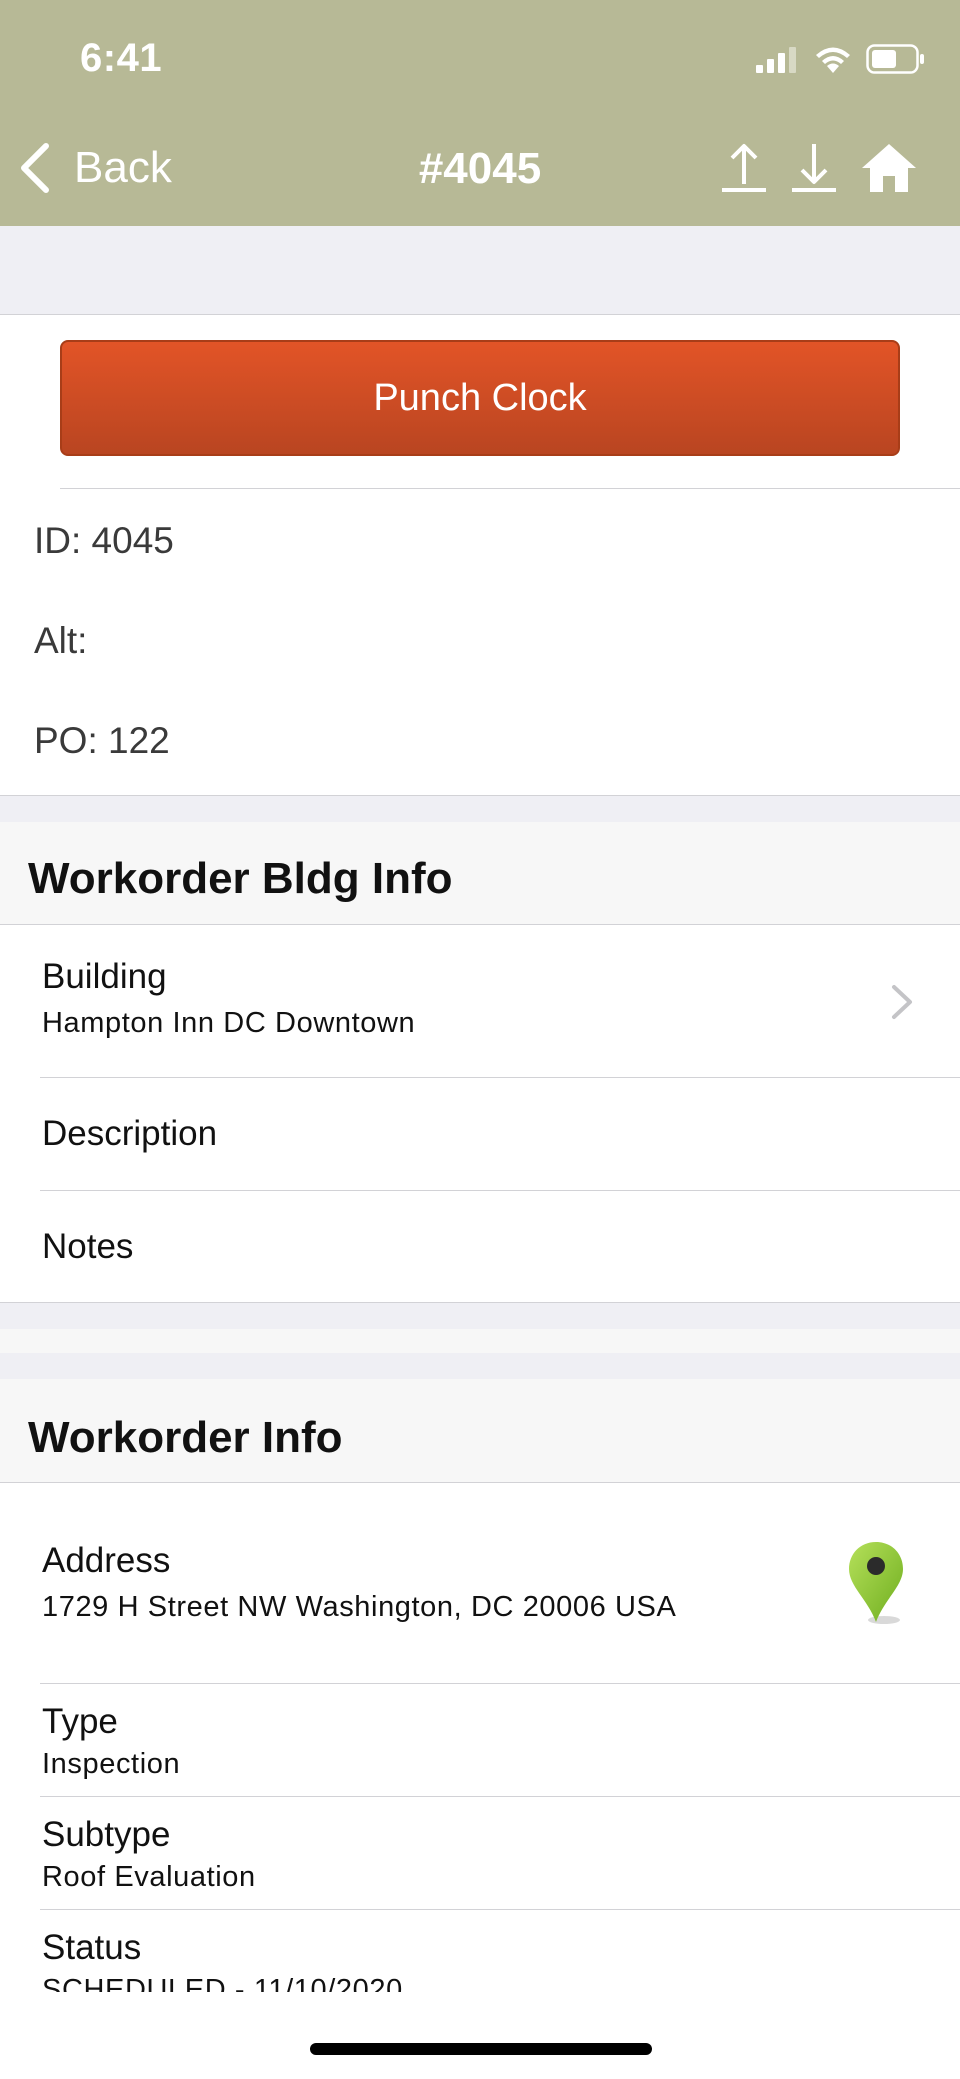 This screenshot has height=2079, width=960. I want to click on bldg-section-title: Workorder Bldg Info, so click(240, 878).